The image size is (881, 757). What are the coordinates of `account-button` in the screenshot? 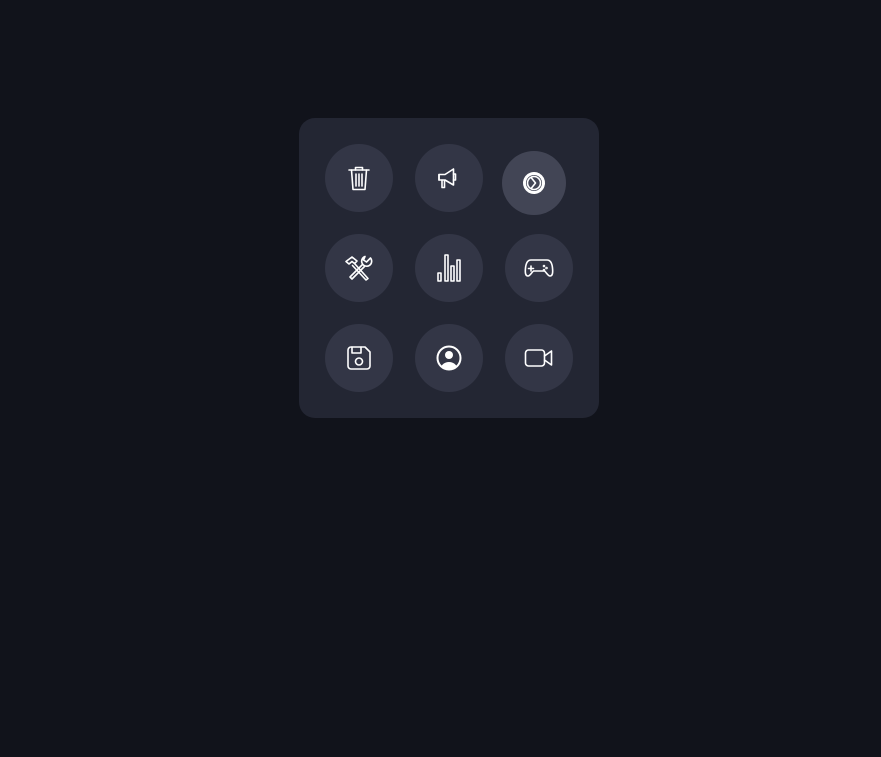 It's located at (449, 358).